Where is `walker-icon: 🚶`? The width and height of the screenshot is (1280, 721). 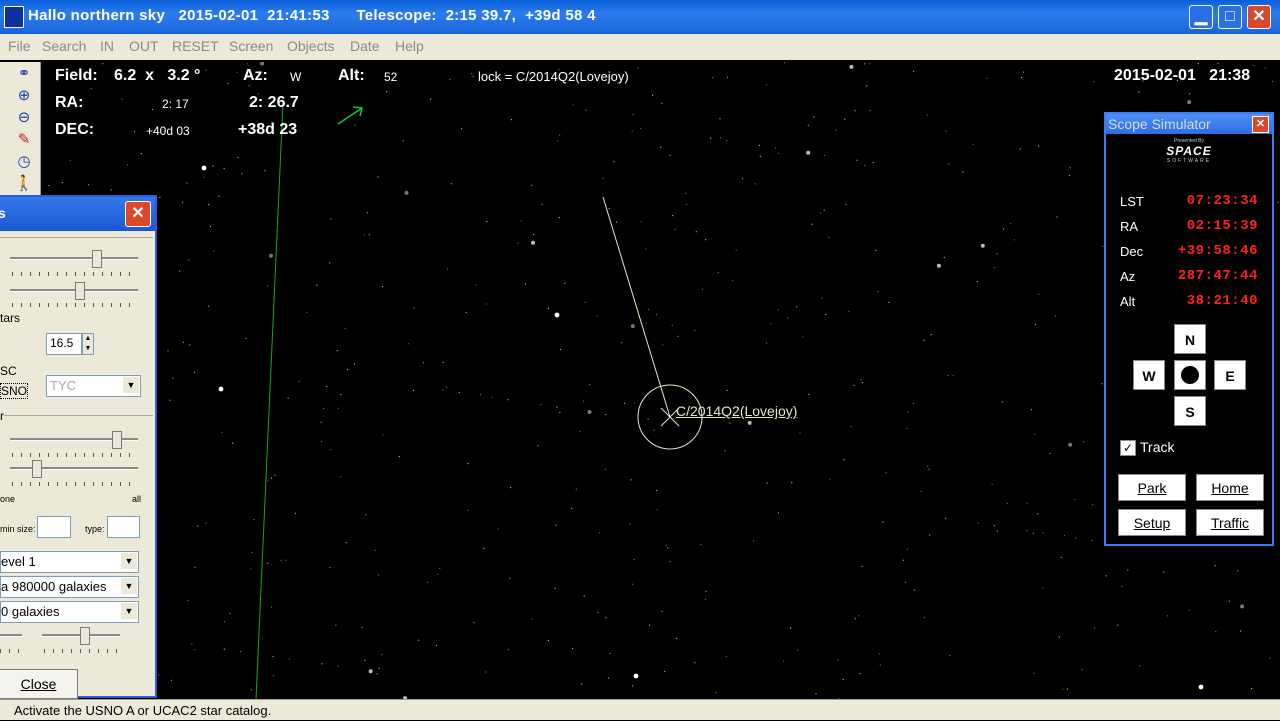
walker-icon: 🚶 is located at coordinates (24, 184).